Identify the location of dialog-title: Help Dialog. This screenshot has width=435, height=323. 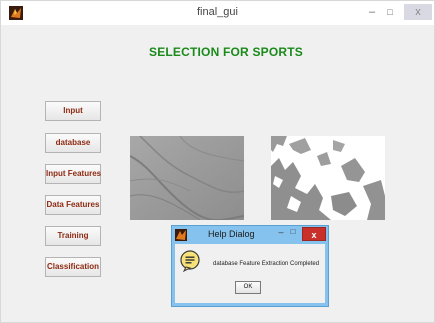
(231, 234).